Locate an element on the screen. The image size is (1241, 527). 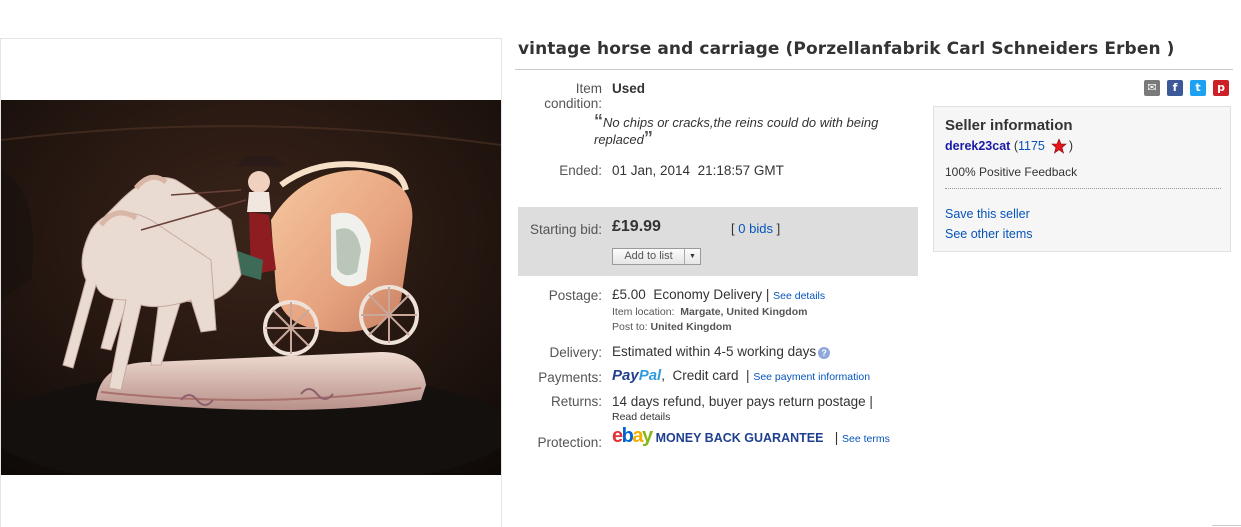
see-other-items-link: See other items is located at coordinates (989, 234).